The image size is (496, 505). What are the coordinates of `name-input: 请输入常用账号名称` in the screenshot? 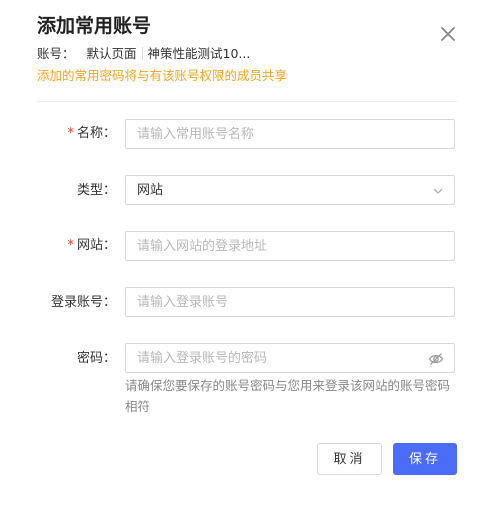 It's located at (290, 134).